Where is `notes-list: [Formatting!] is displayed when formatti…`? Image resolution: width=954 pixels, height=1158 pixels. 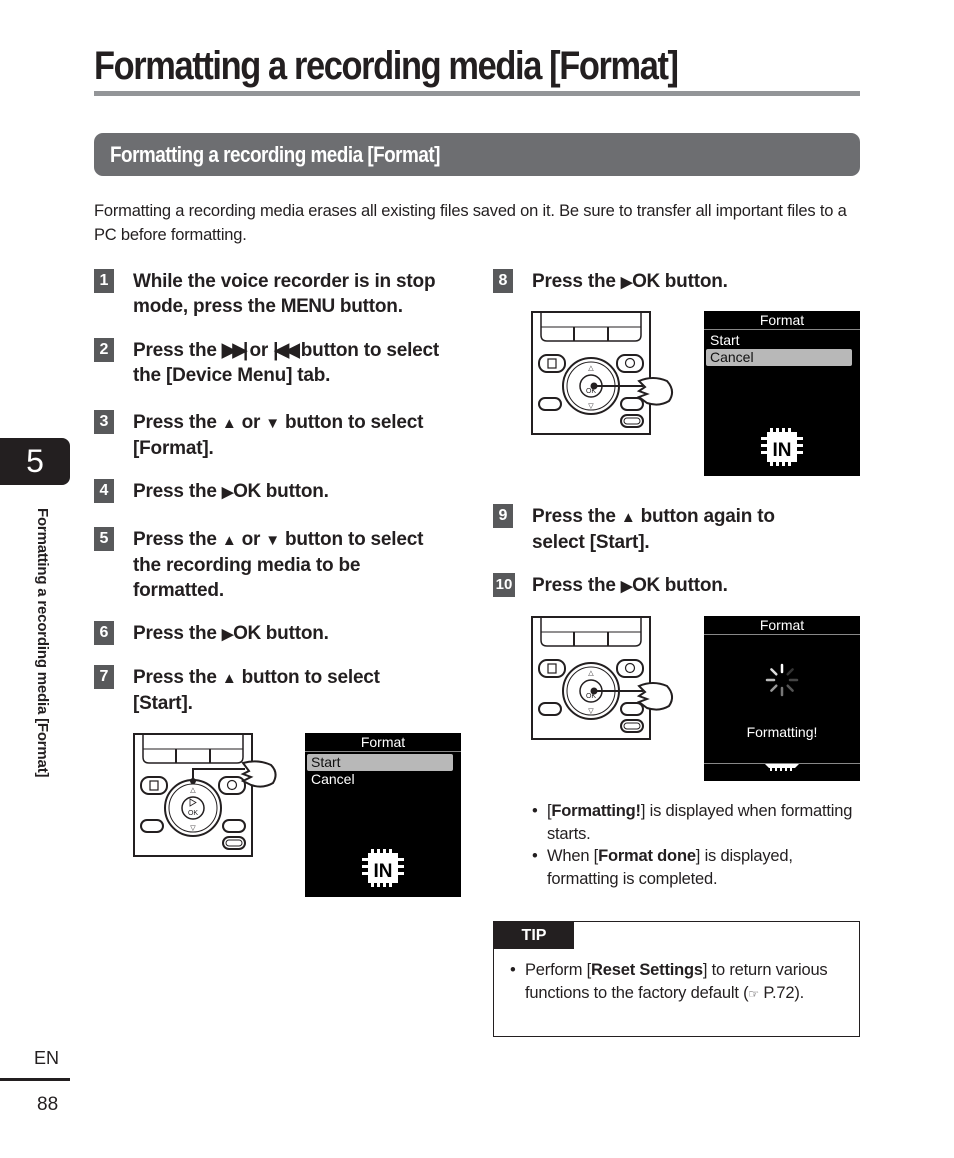 notes-list: [Formatting!] is displayed when formatti… is located at coordinates (693, 845).